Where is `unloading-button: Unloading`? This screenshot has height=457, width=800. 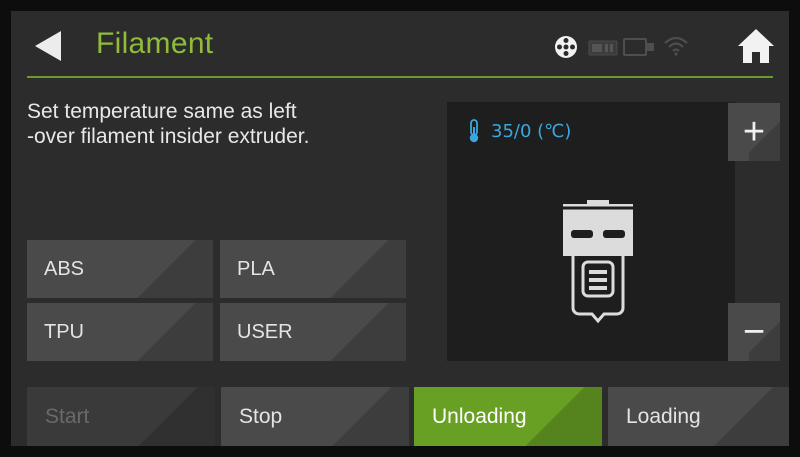
unloading-button: Unloading is located at coordinates (508, 416).